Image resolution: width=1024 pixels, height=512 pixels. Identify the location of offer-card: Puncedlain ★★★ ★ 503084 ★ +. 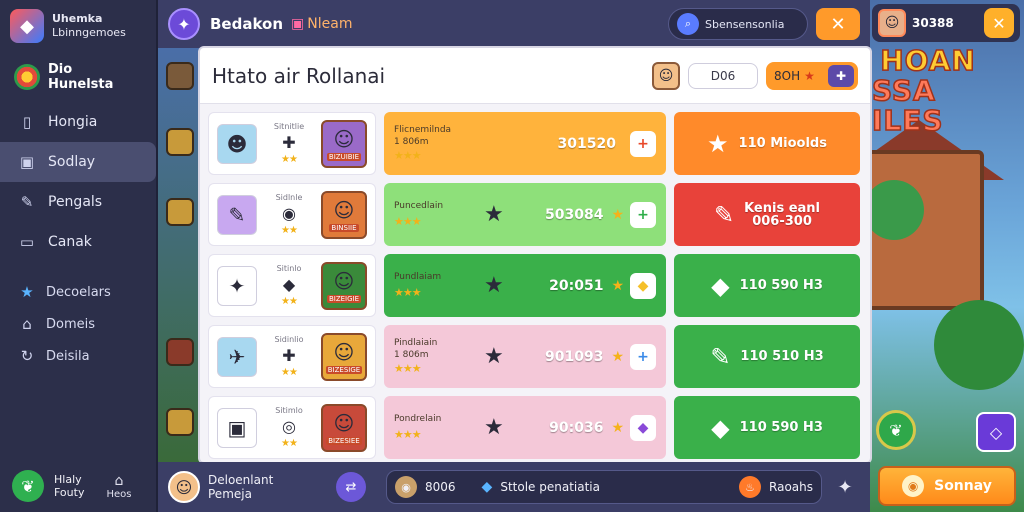
(525, 214).